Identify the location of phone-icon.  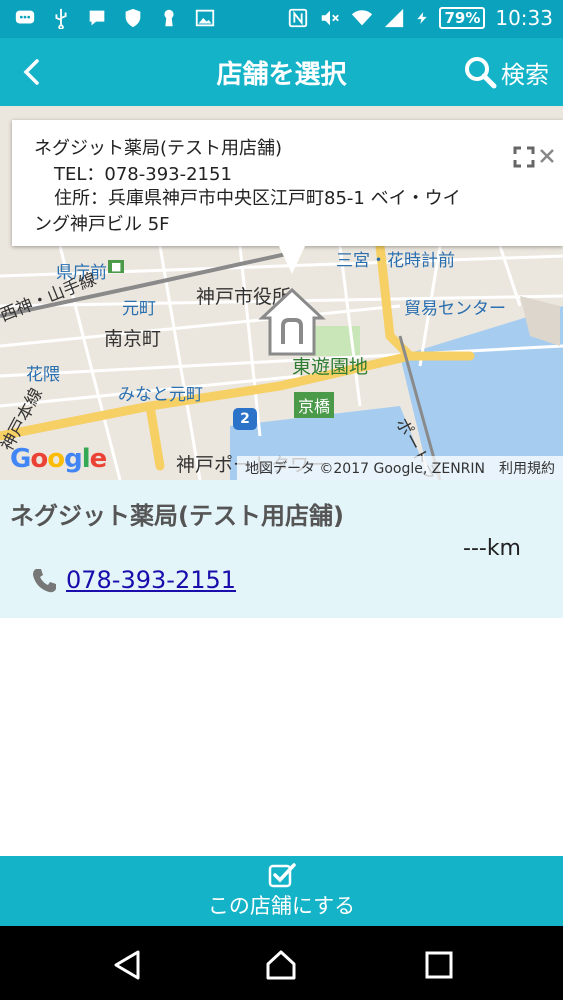
(44, 581).